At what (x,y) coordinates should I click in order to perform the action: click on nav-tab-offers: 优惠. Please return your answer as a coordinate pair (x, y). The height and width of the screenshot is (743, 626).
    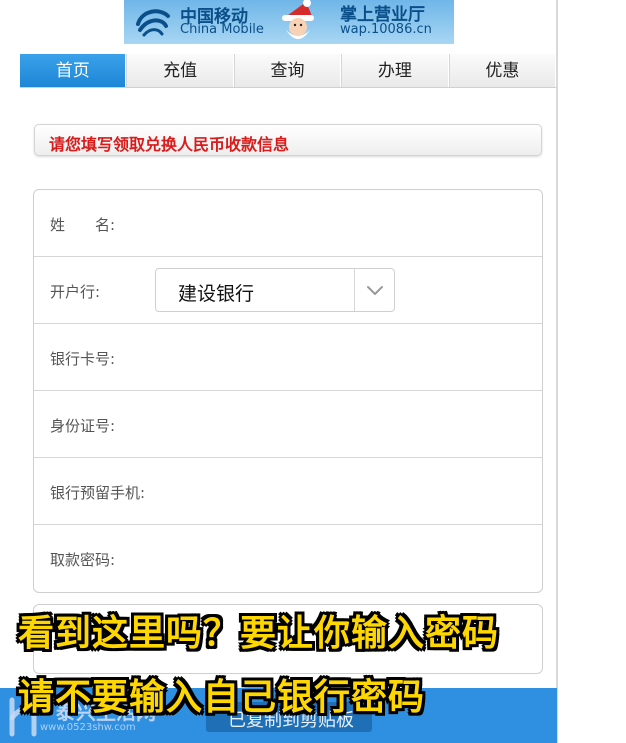
    Looking at the image, I should click on (502, 70).